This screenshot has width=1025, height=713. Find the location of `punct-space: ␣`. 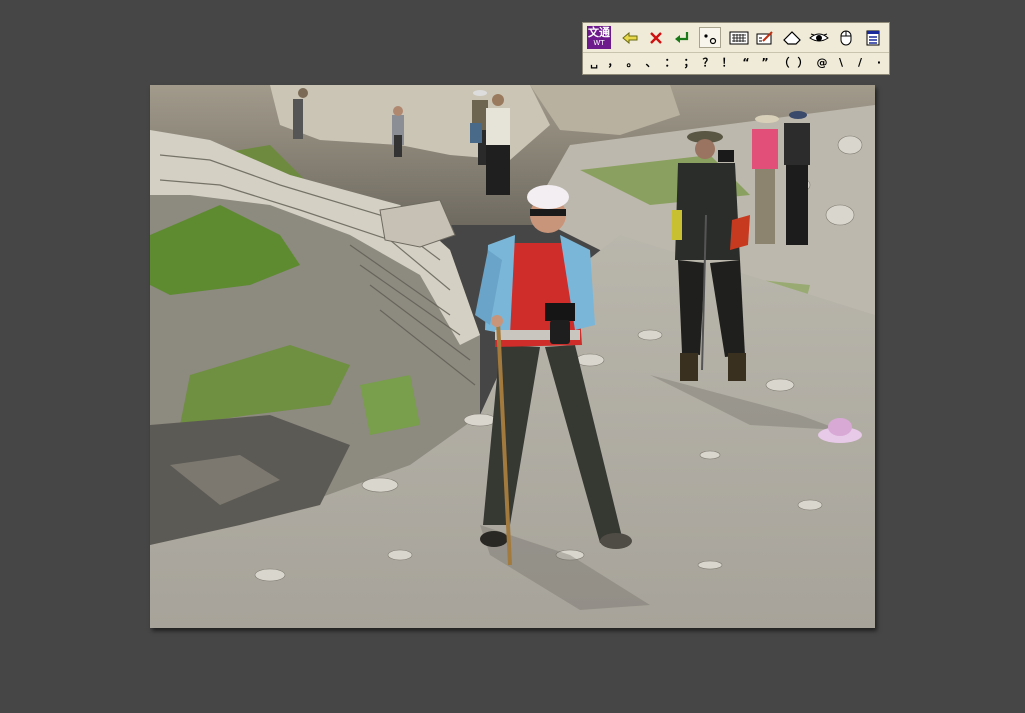

punct-space: ␣ is located at coordinates (594, 63).